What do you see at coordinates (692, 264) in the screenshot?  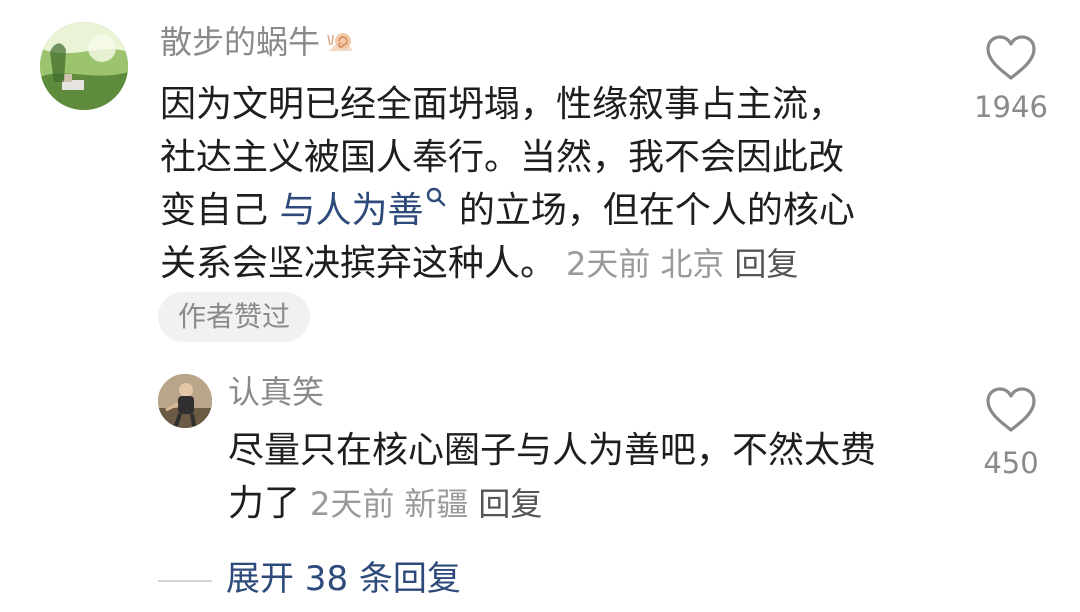 I see `comment-location: 北京` at bounding box center [692, 264].